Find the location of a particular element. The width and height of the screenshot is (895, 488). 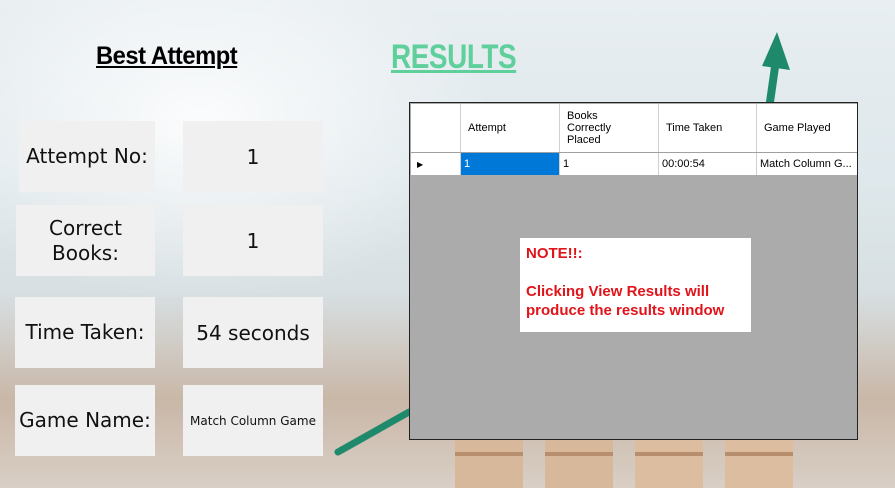

row-header-corner is located at coordinates (436, 128).